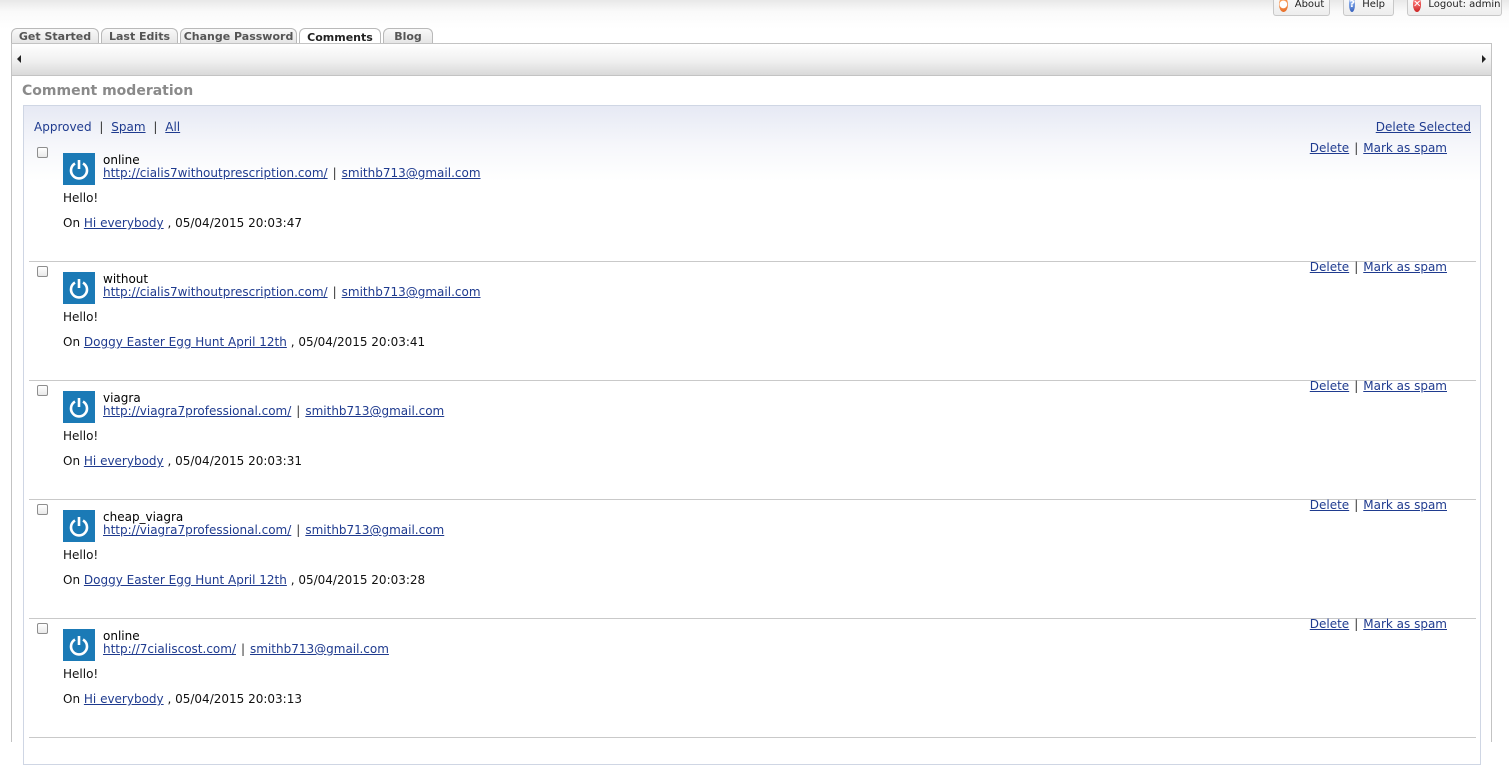 The image size is (1509, 765). I want to click on comment-date: , 05/04/2015 20:03:13, so click(234, 699).